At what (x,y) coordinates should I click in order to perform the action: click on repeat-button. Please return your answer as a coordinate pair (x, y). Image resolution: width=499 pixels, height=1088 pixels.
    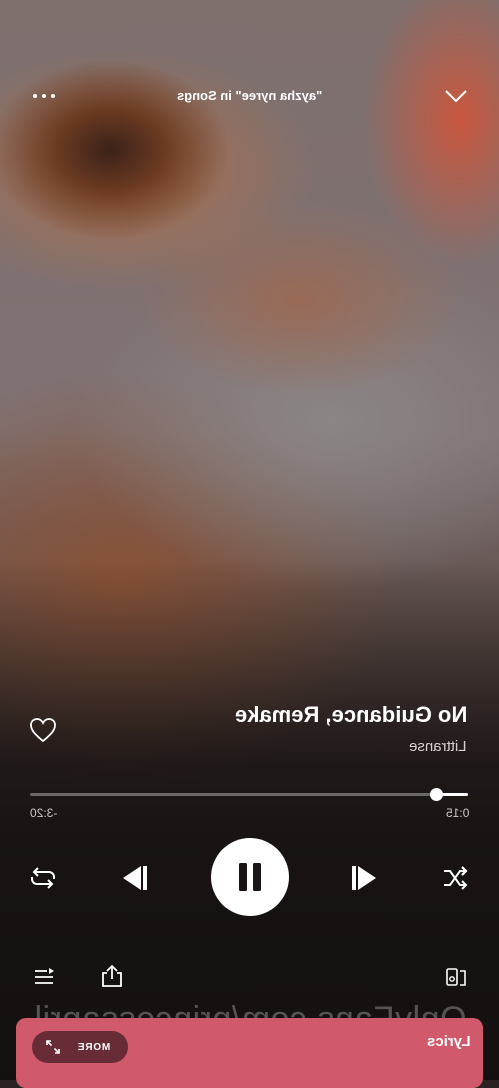
    Looking at the image, I should click on (43, 878).